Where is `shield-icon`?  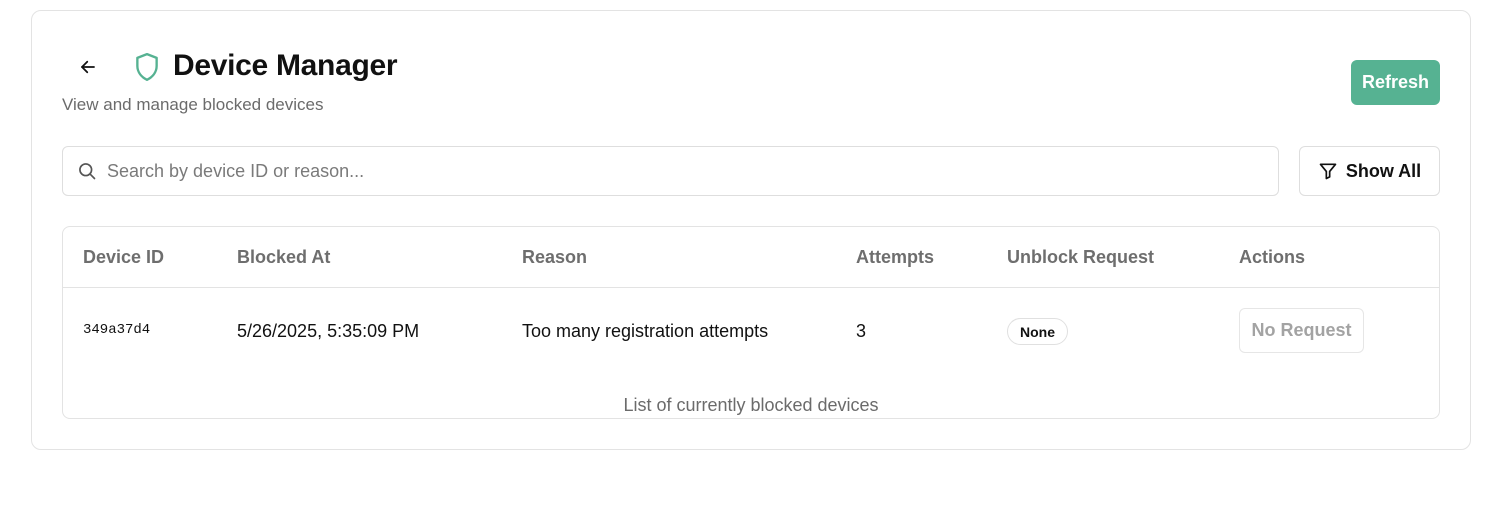 shield-icon is located at coordinates (147, 67).